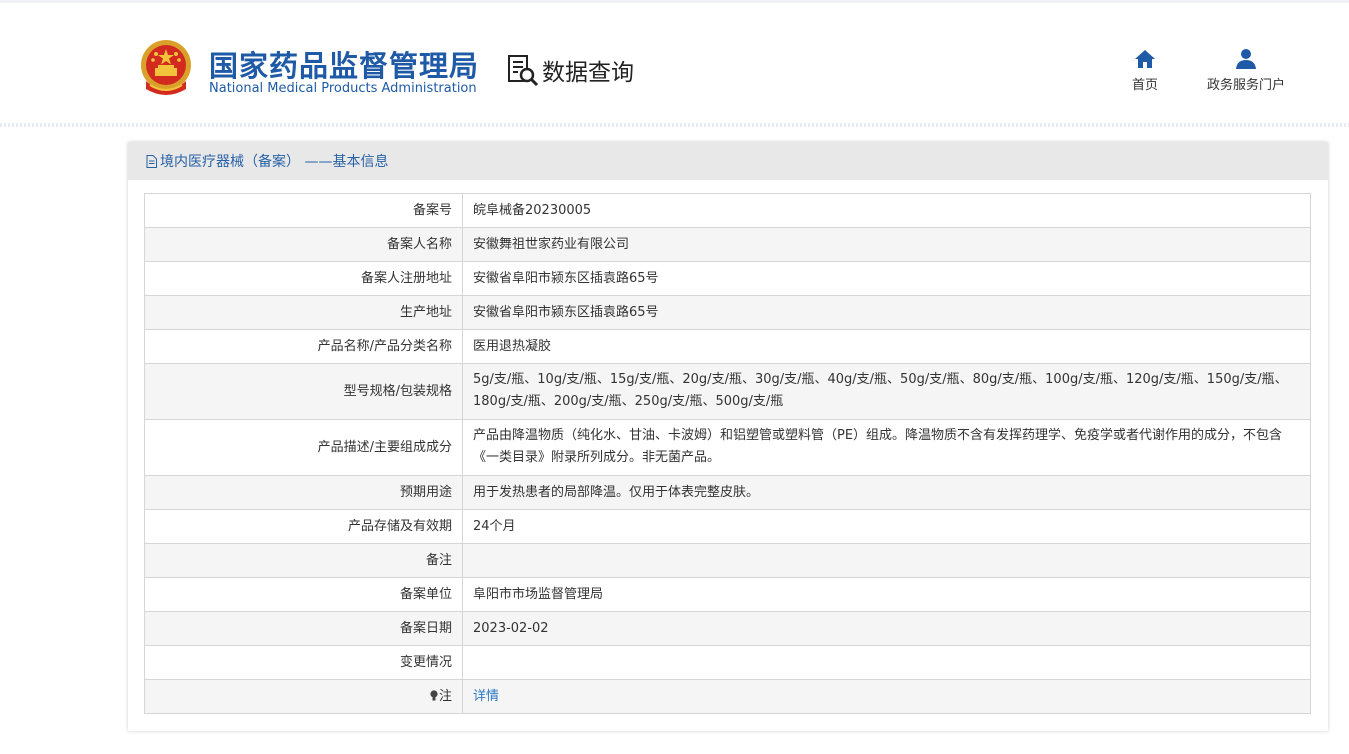 This screenshot has width=1349, height=754. What do you see at coordinates (303, 210) in the screenshot?
I see `field-label: 备案号` at bounding box center [303, 210].